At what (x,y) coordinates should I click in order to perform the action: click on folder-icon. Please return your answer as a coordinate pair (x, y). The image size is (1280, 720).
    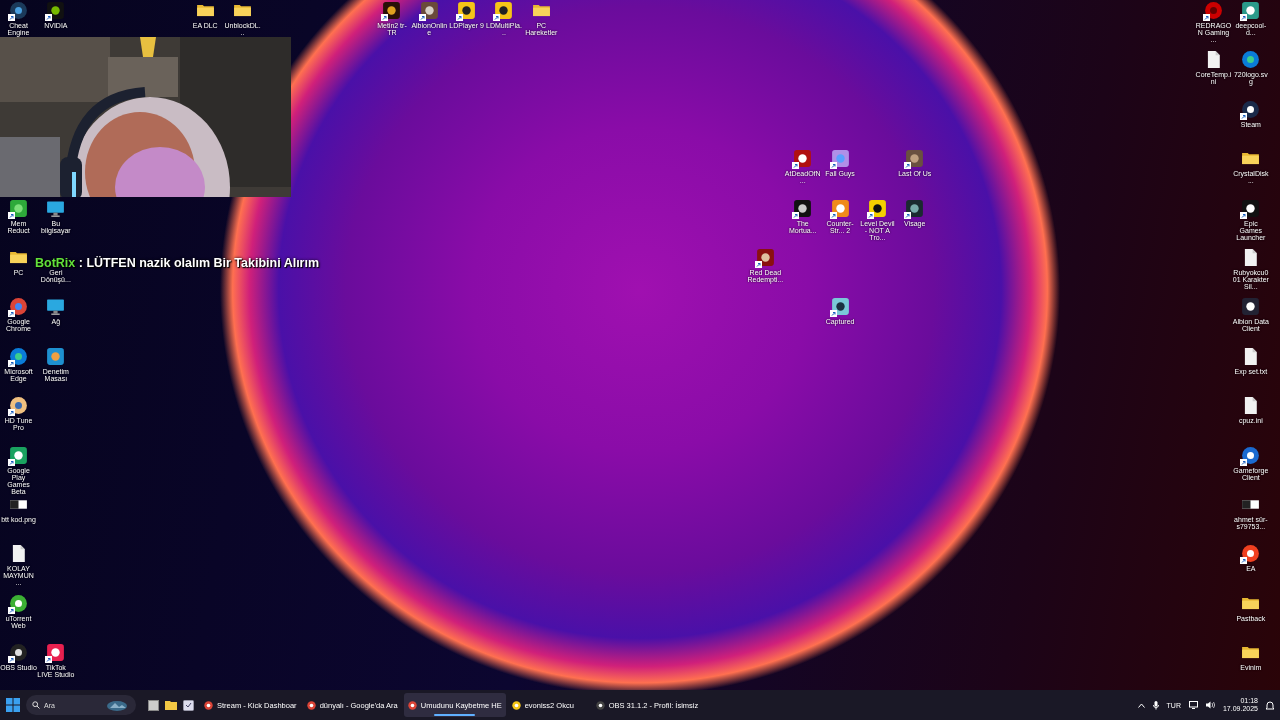
    Looking at the image, I should click on (171, 705).